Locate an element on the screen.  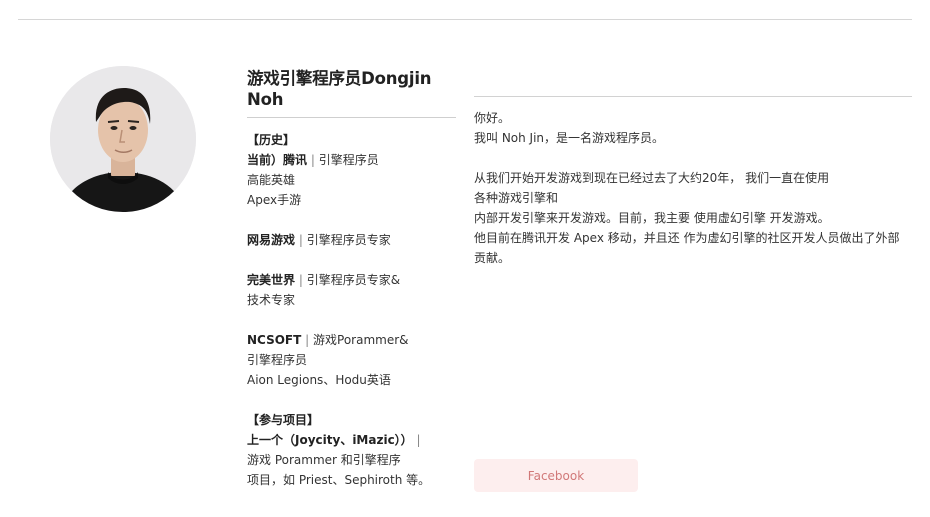
bio-greeting: 你好。 is located at coordinates (492, 118).